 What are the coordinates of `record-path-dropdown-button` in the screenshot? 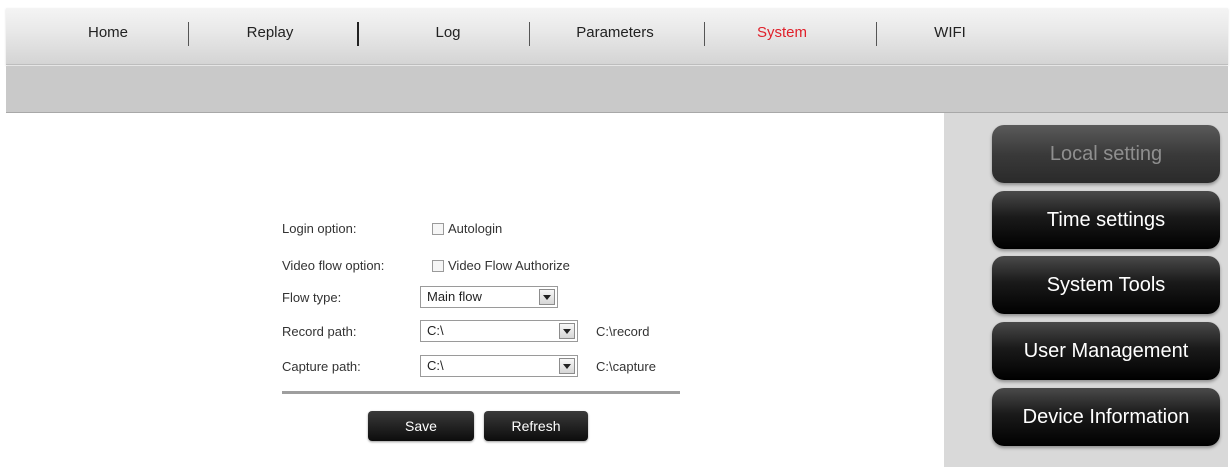 It's located at (567, 331).